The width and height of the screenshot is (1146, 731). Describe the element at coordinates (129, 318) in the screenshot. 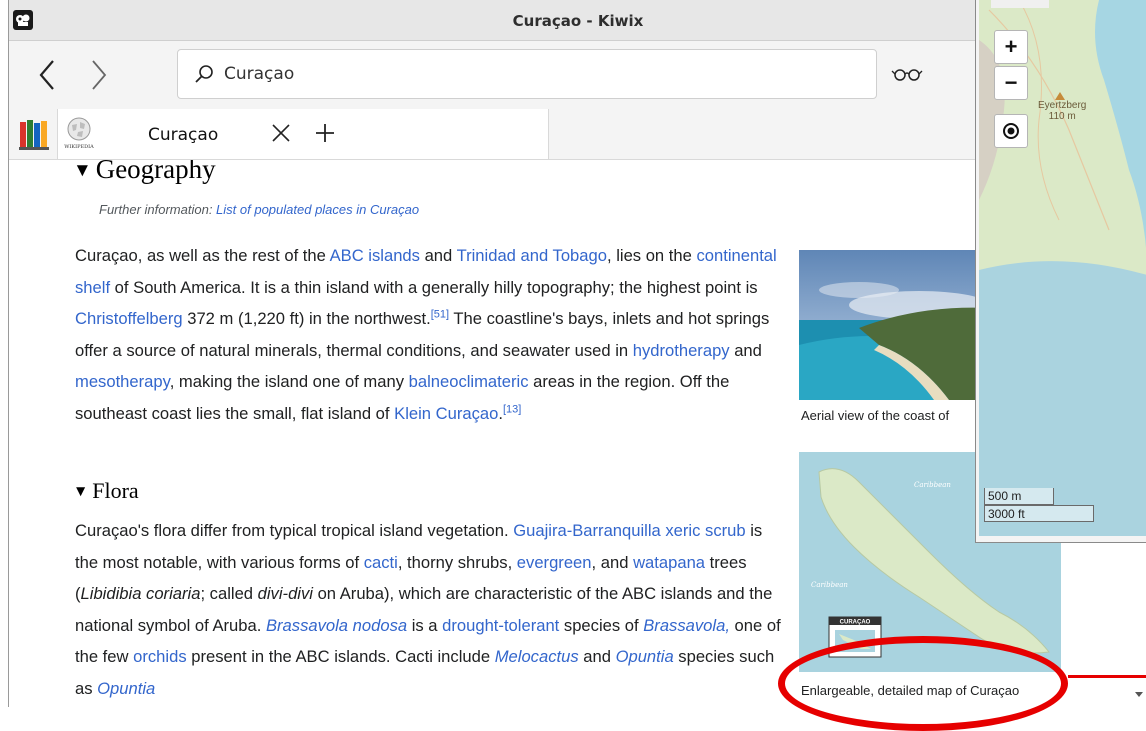

I see `link-christoffelberg: Christoffelberg` at that location.